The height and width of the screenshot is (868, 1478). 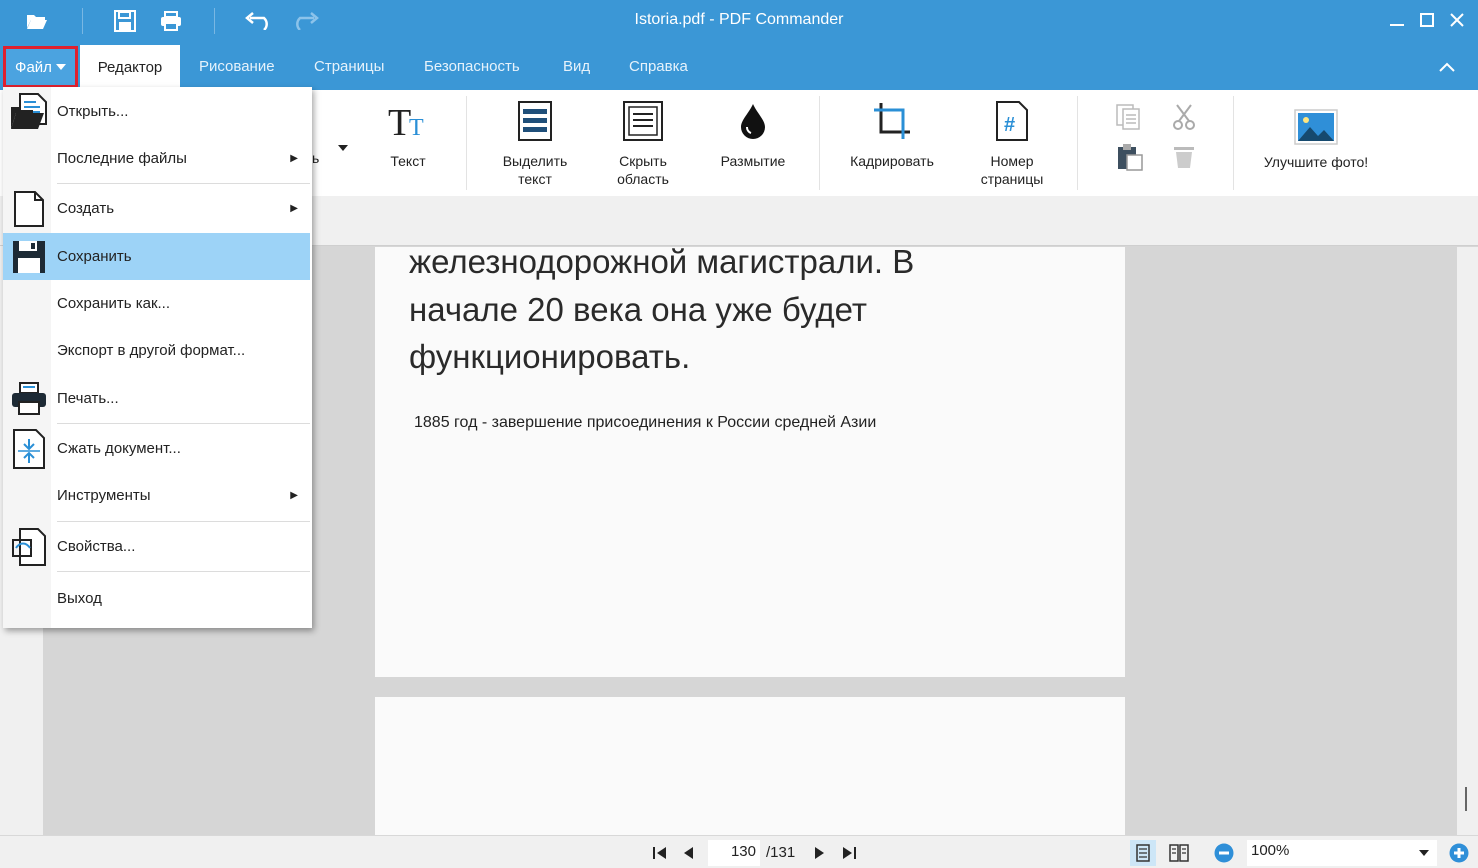 I want to click on menu-item-exit: Выход, so click(x=156, y=598).